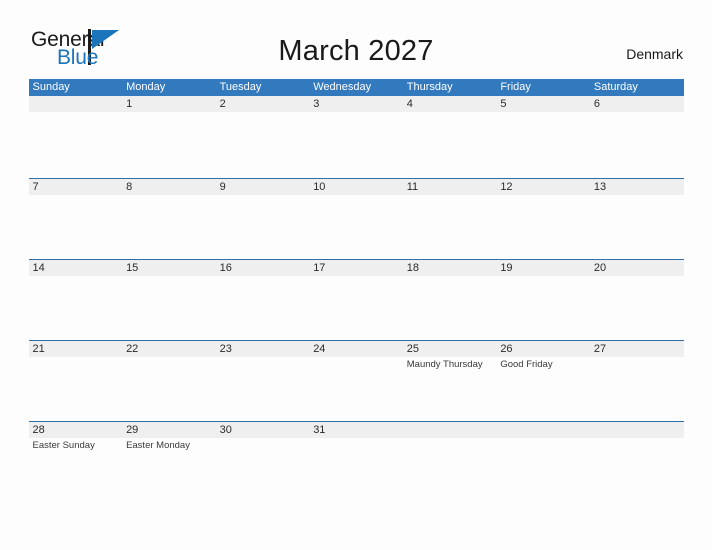 The height and width of the screenshot is (550, 712). What do you see at coordinates (169, 349) in the screenshot?
I see `day-number: 22` at bounding box center [169, 349].